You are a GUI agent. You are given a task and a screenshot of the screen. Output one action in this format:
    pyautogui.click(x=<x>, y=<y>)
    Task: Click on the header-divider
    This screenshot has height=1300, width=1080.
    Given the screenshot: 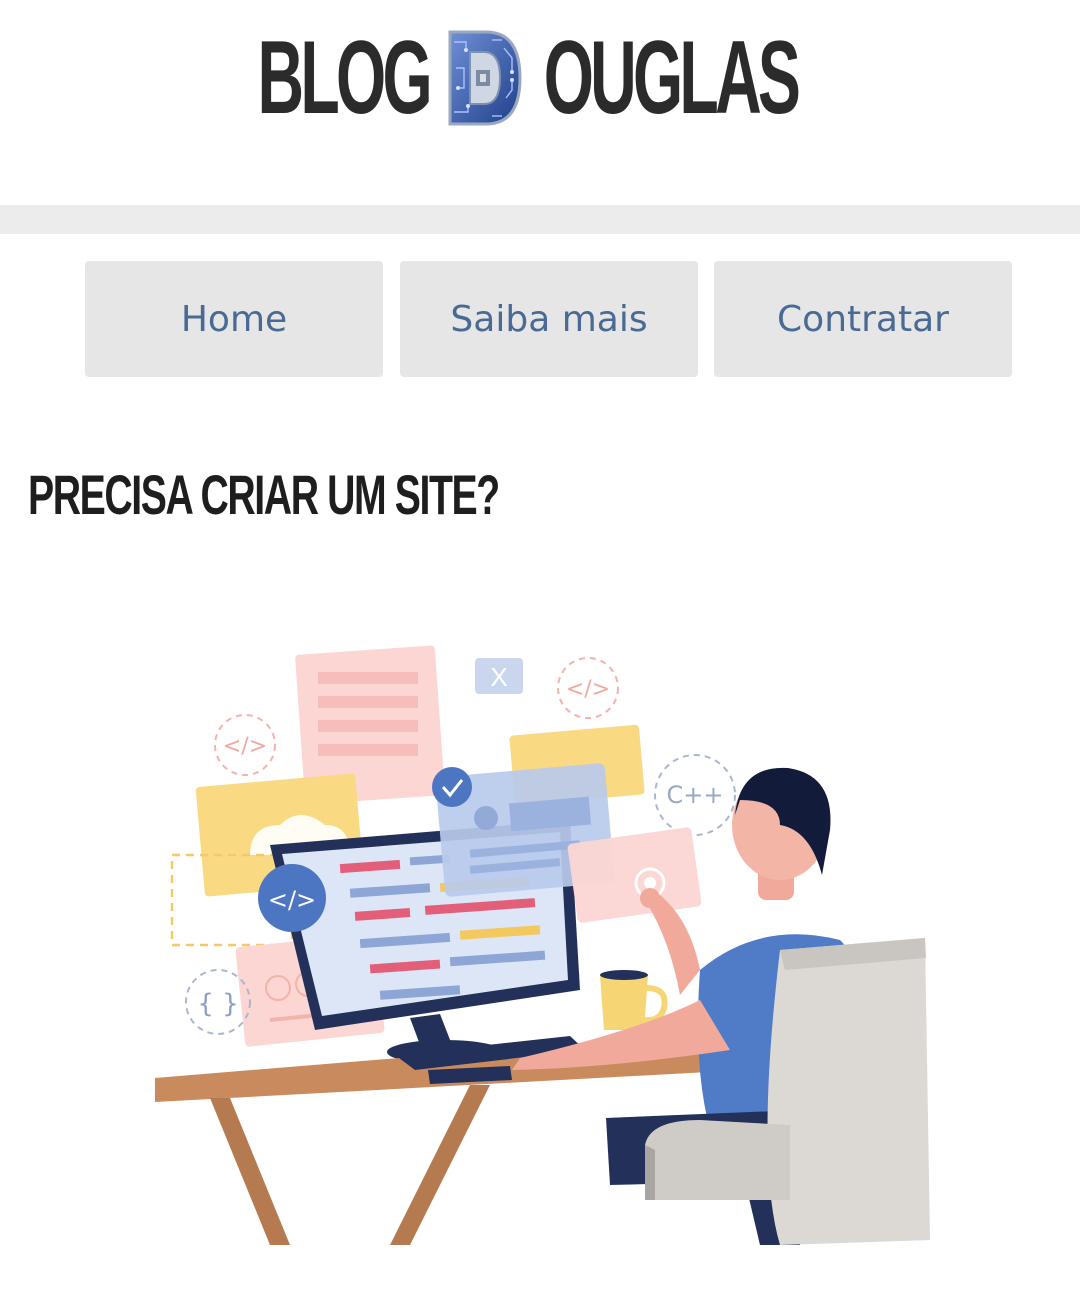 What is the action you would take?
    pyautogui.click(x=540, y=219)
    